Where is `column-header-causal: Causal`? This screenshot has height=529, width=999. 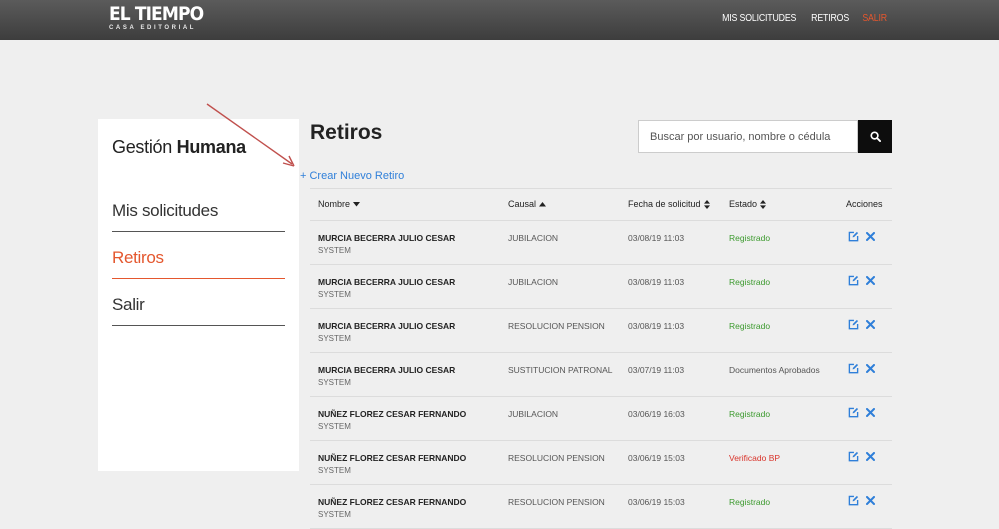 column-header-causal: Causal is located at coordinates (527, 204).